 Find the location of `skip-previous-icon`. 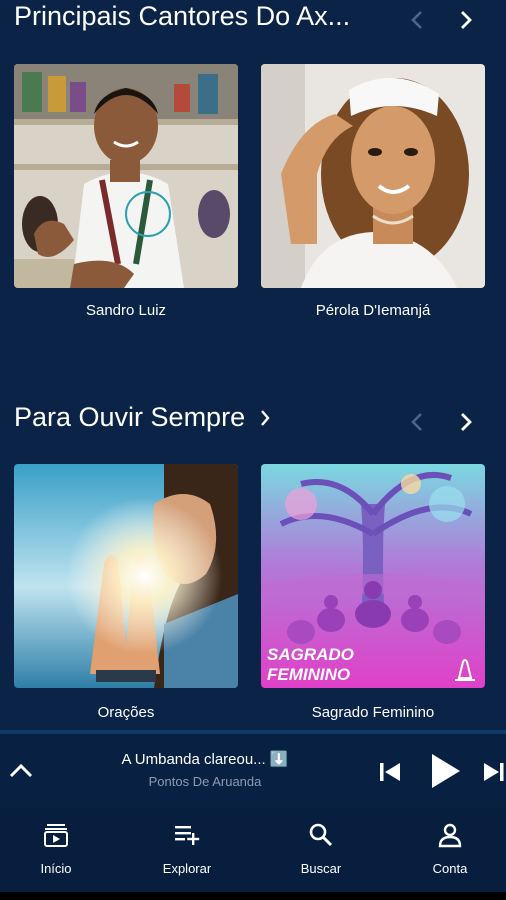

skip-previous-icon is located at coordinates (390, 772).